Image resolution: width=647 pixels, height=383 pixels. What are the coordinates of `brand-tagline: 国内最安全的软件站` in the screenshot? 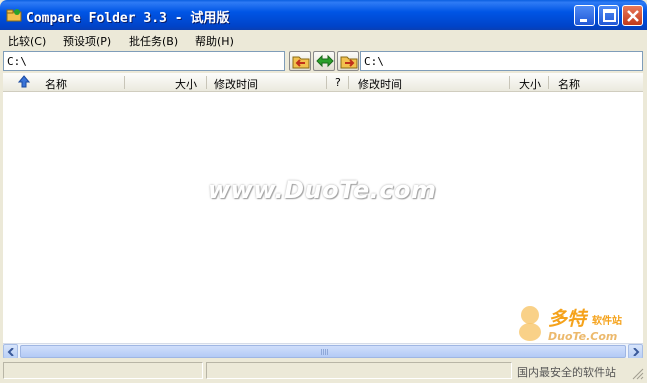 It's located at (566, 372).